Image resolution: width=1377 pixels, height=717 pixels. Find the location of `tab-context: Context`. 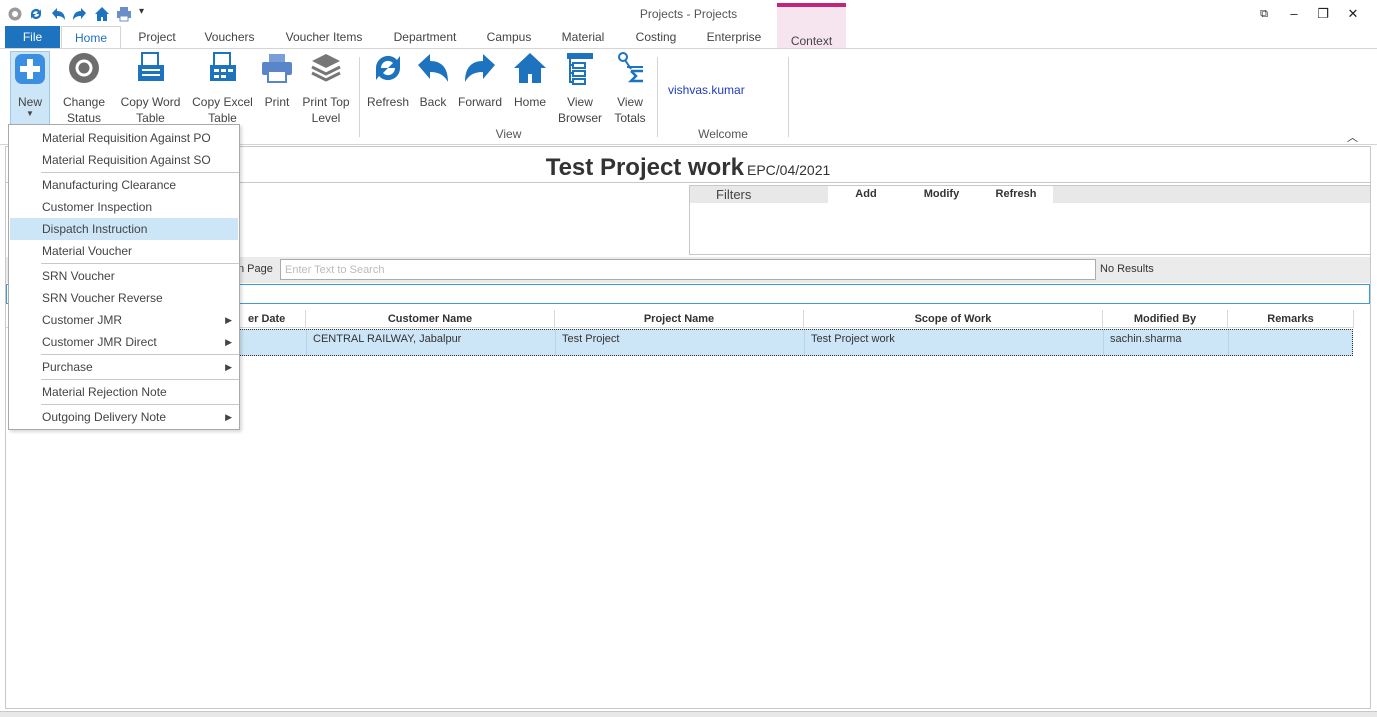

tab-context: Context is located at coordinates (811, 26).